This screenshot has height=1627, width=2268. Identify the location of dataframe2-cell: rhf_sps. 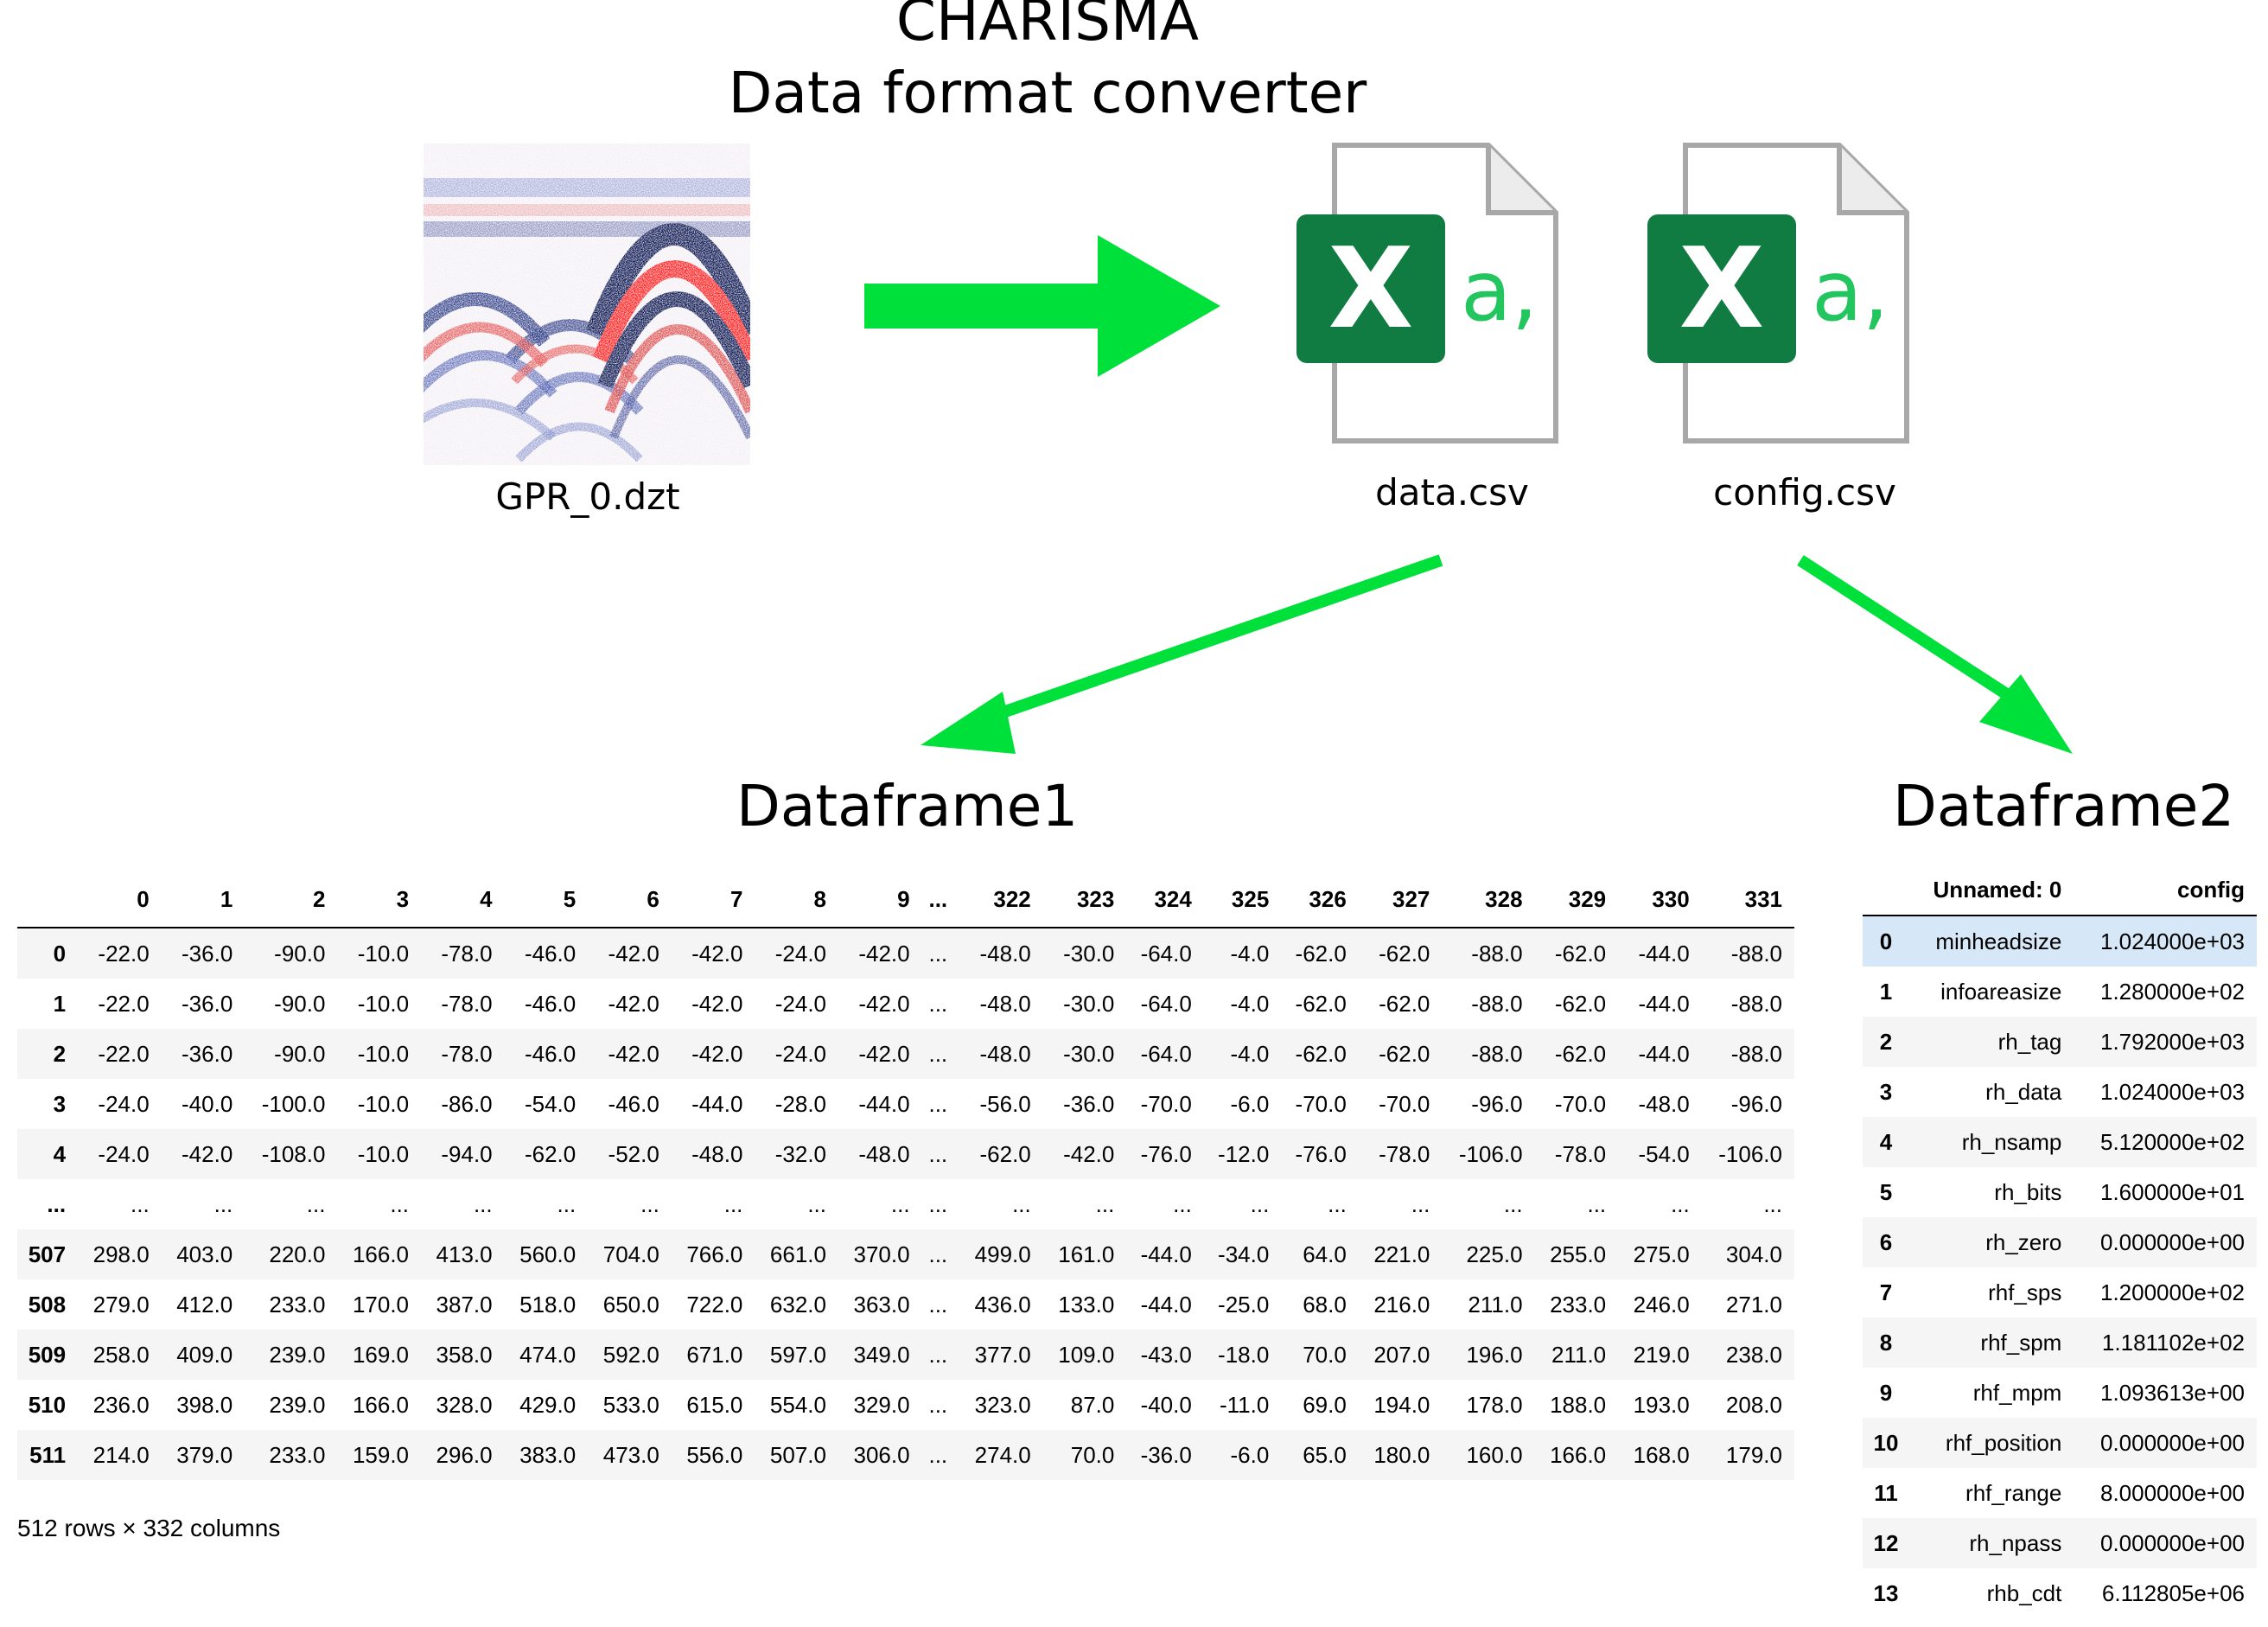
(2025, 1292).